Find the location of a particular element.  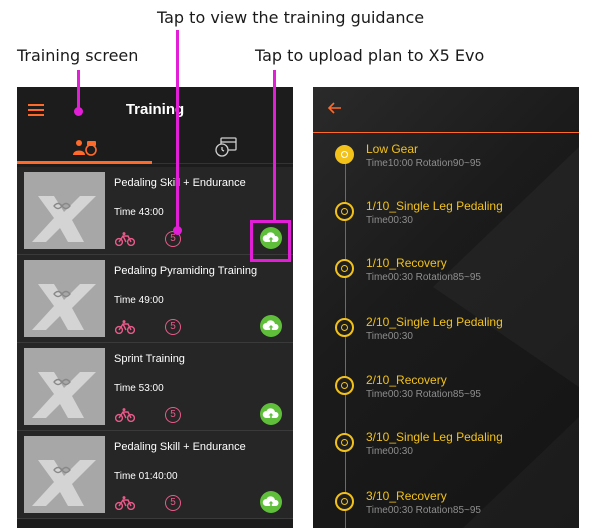

annotation-upload: Tap to upload plan to X5 Evo is located at coordinates (370, 55).